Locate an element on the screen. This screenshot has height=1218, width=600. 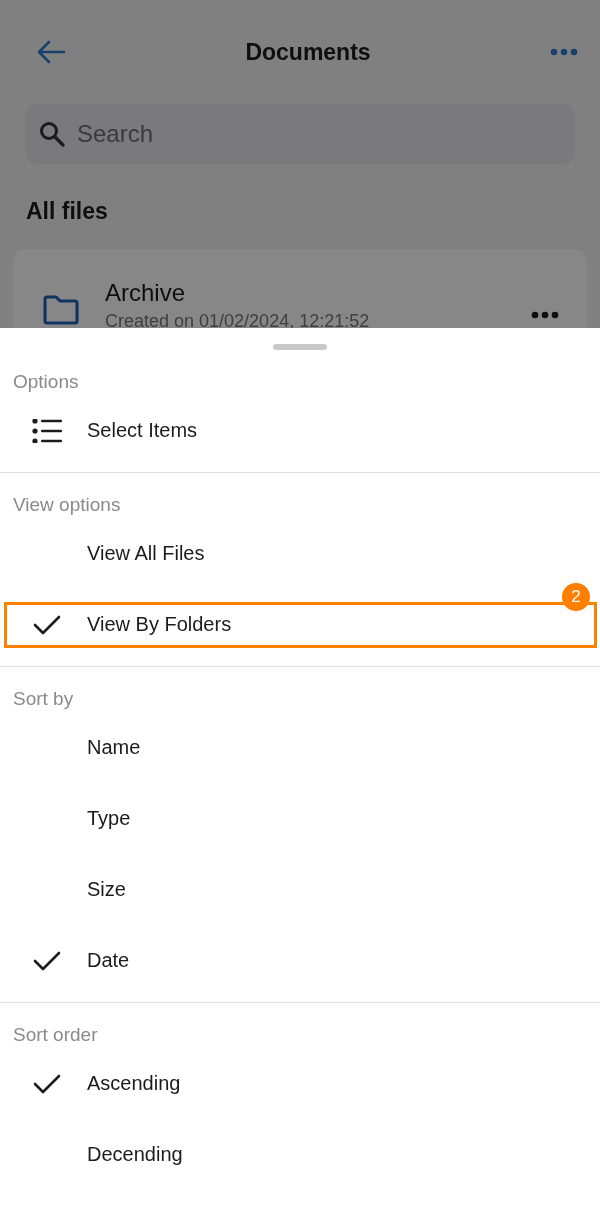
menu-item: View All Files is located at coordinates (146, 553).